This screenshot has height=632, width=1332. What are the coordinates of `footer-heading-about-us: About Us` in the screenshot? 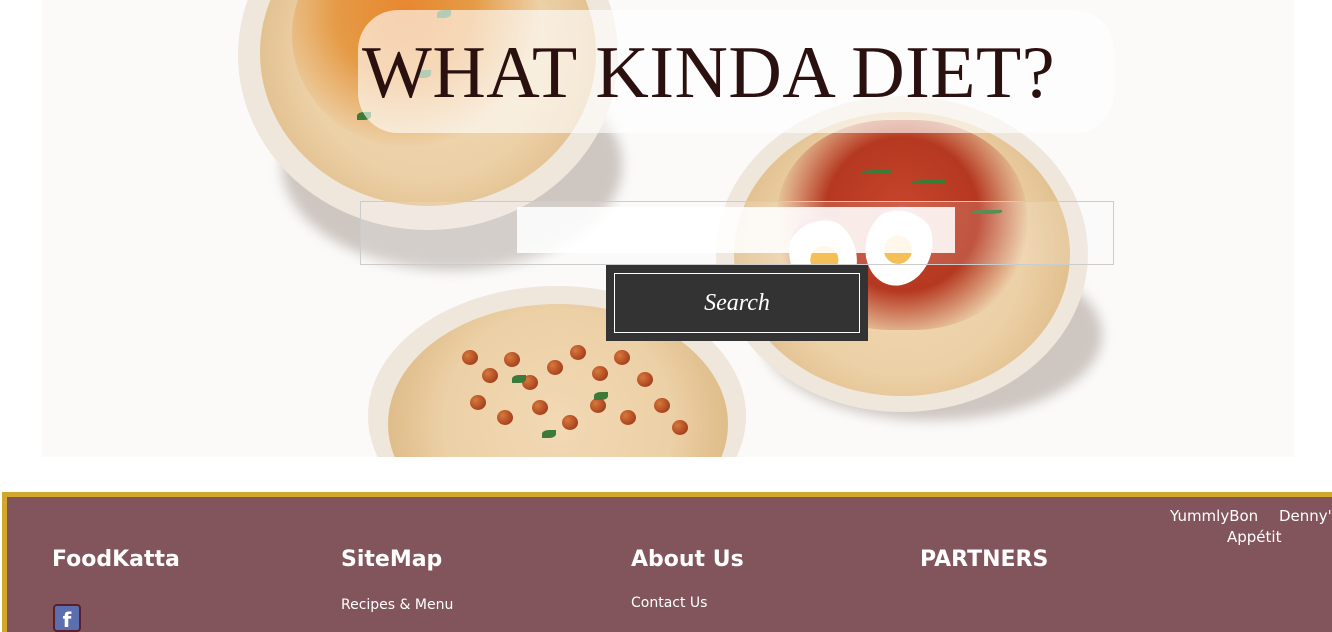 It's located at (687, 559).